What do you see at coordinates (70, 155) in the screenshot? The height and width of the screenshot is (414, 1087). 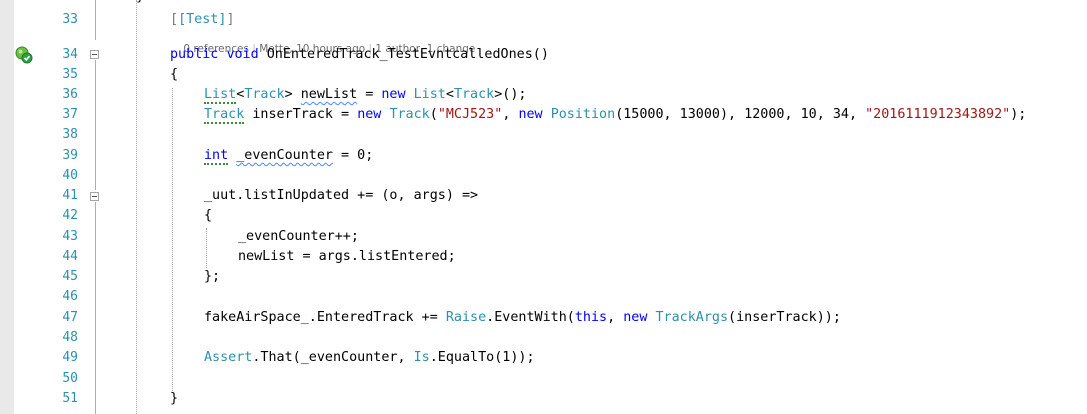 I see `line-number: 39` at bounding box center [70, 155].